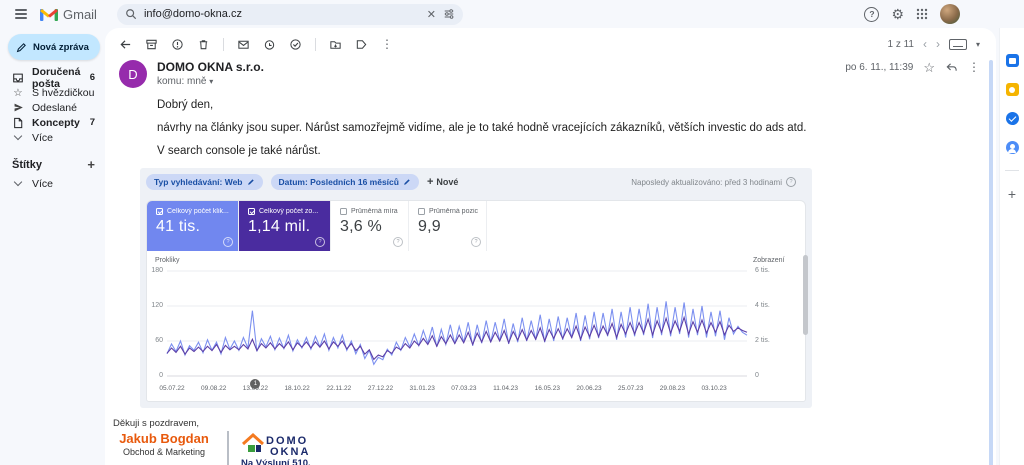 This screenshot has width=1024, height=465. I want to click on snooze-icon, so click(269, 44).